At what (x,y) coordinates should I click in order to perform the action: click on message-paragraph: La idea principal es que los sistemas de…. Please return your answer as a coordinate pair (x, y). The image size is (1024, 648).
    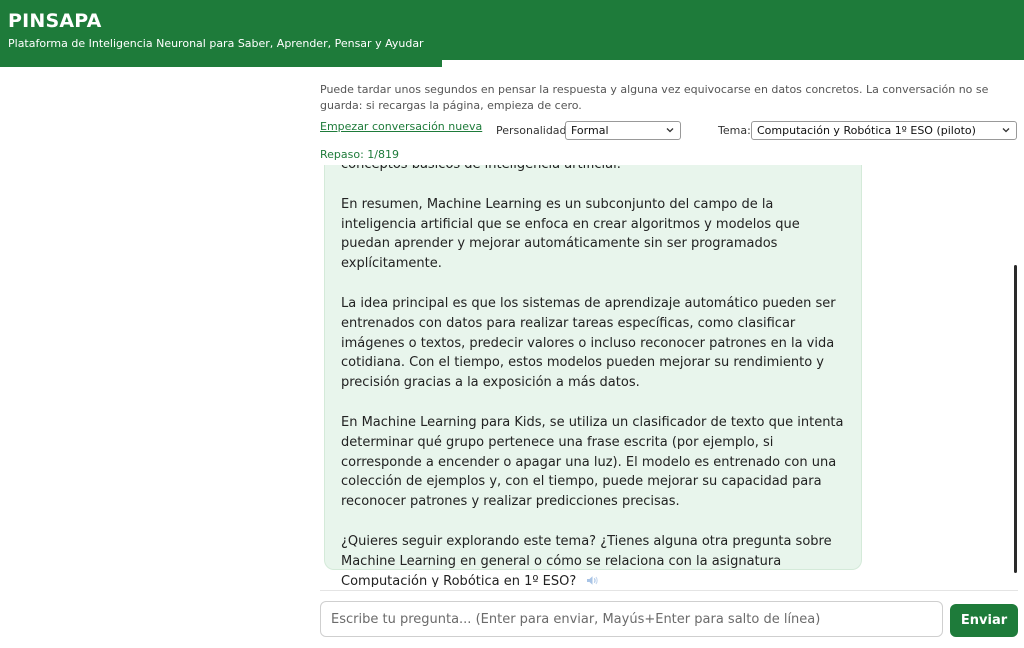
    Looking at the image, I should click on (588, 343).